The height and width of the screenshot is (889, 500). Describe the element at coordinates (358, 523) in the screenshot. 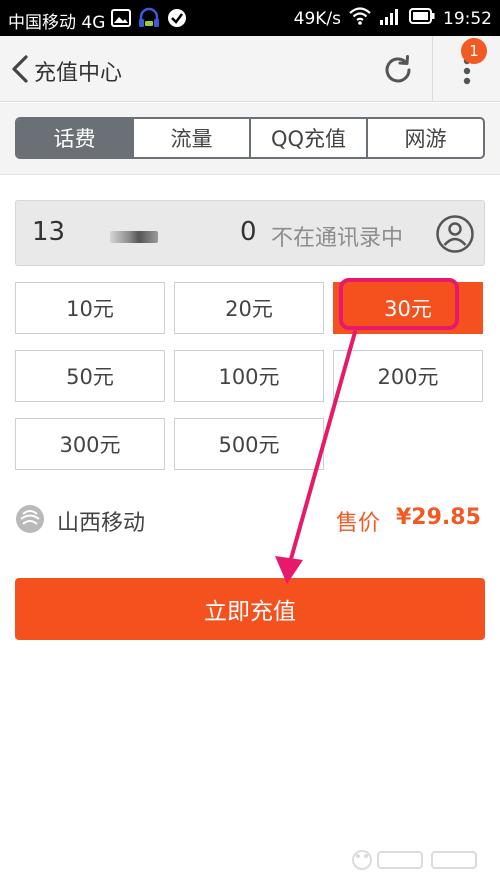

I see `price-label: 售价` at that location.